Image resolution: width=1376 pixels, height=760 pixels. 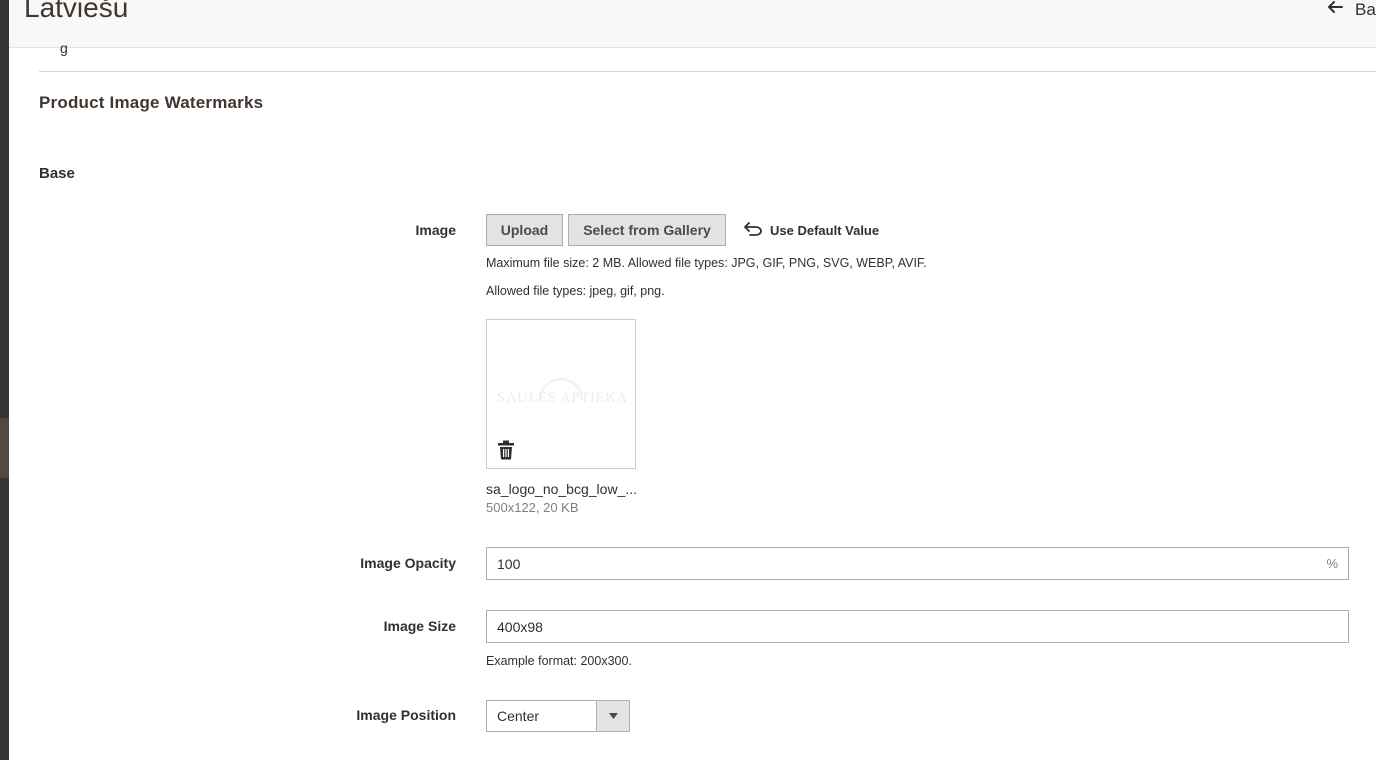 I want to click on file-meta: 500x122, 20 KB, so click(x=532, y=507).